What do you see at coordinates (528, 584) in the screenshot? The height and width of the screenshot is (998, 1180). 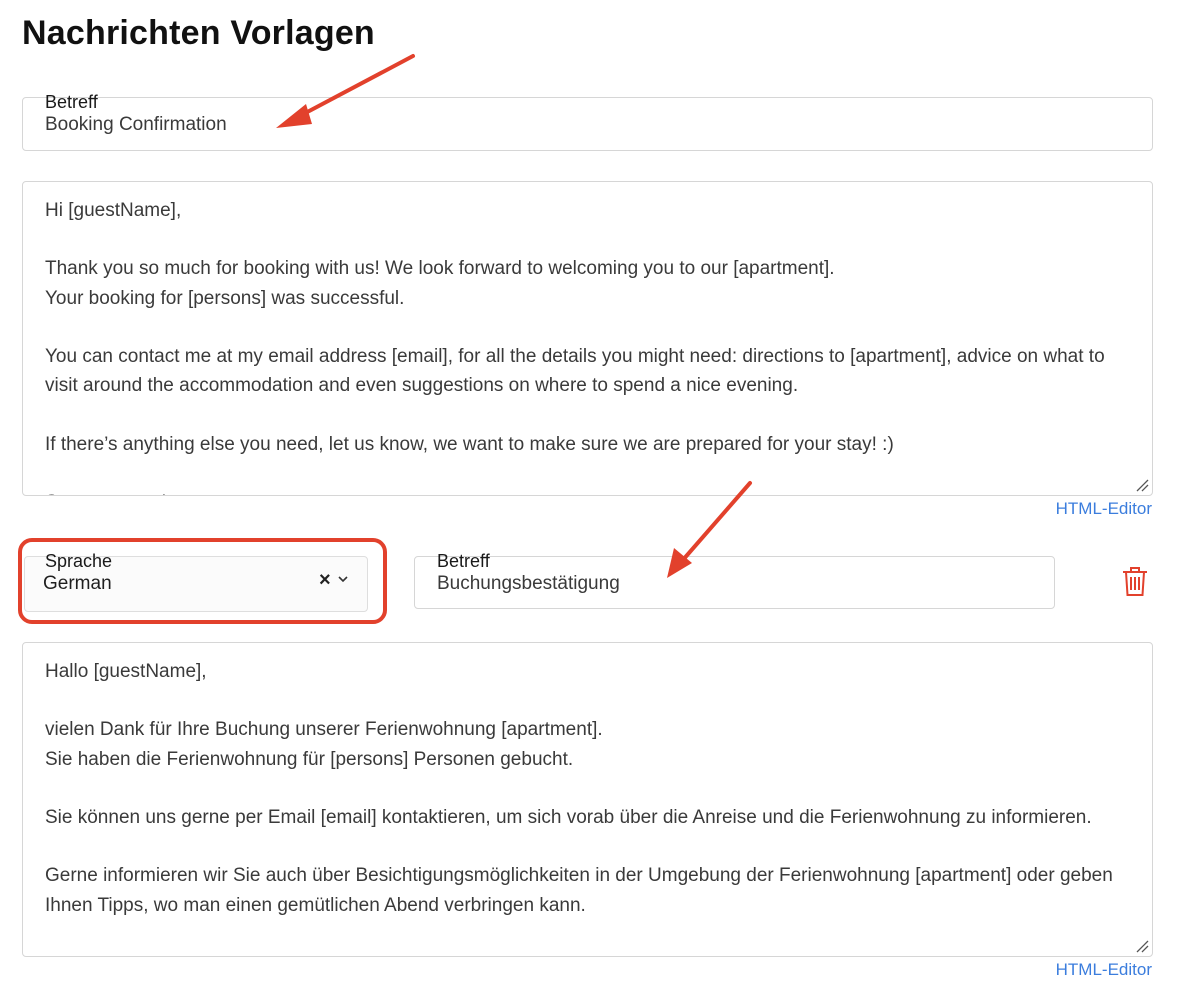 I see `translation-subject-value: Buchungsbestätigung` at bounding box center [528, 584].